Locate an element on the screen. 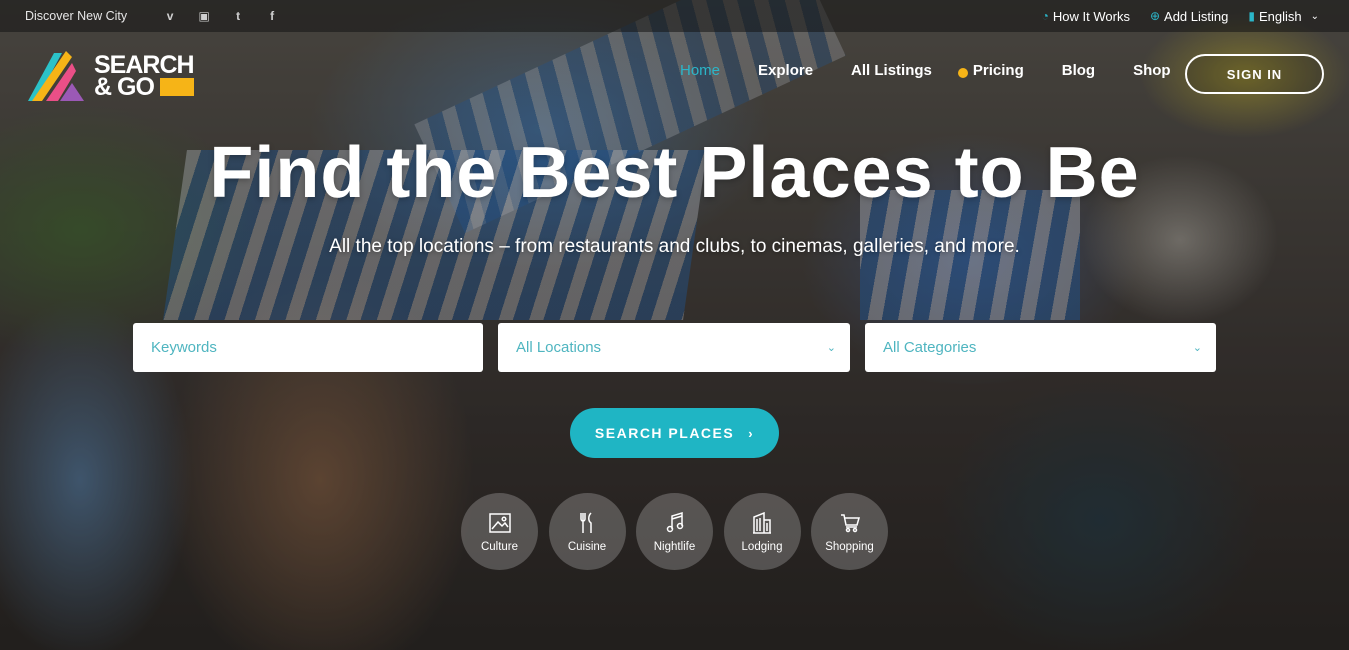 Image resolution: width=1349 pixels, height=650 pixels. nav-pricing: Pricing is located at coordinates (990, 70).